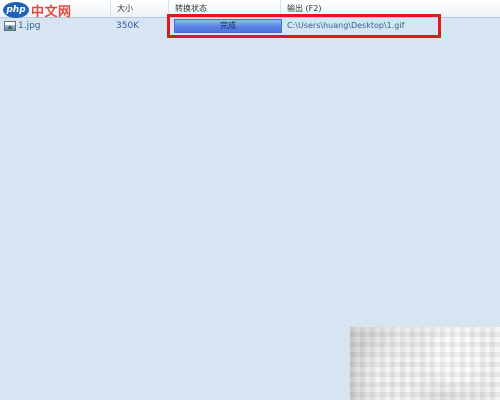 This screenshot has width=500, height=400. Describe the element at coordinates (29, 26) in the screenshot. I see `file-name: 1.jpg` at that location.